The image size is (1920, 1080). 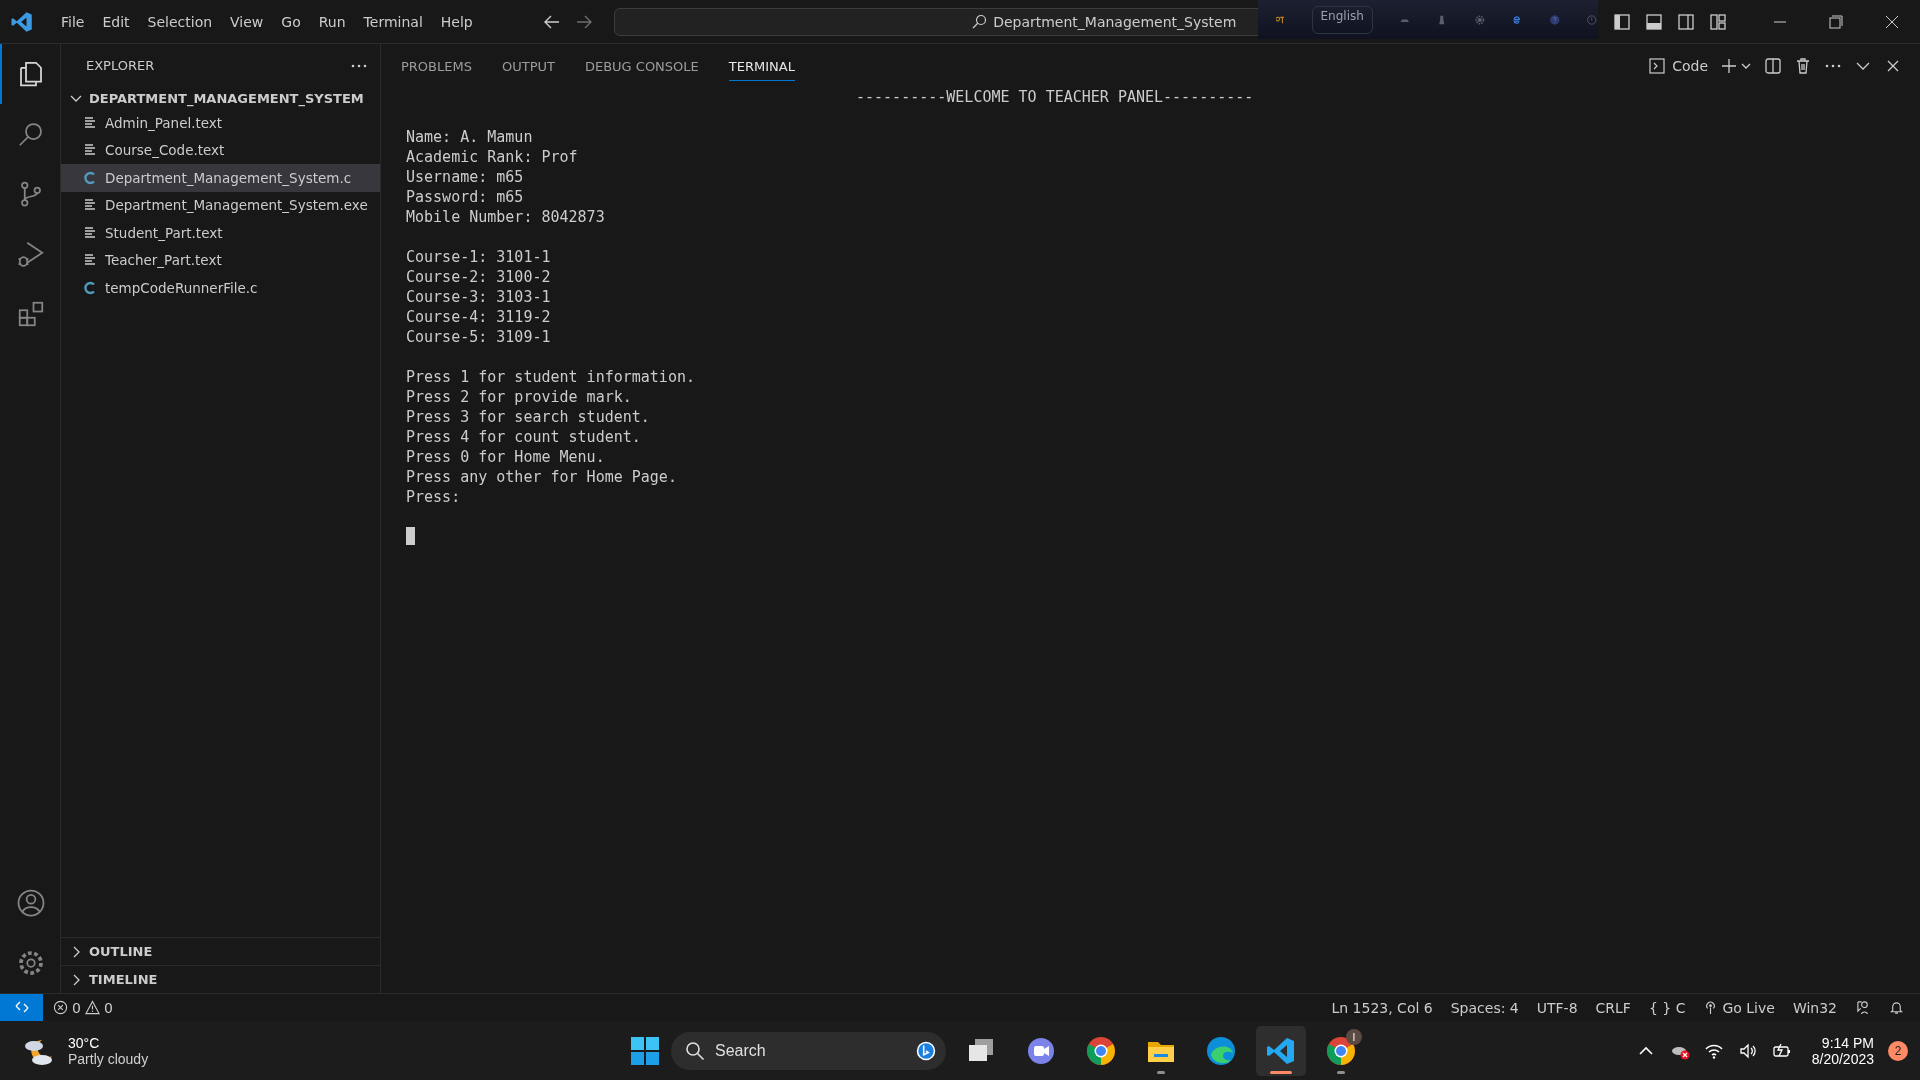 What do you see at coordinates (479, 297) in the screenshot?
I see `terminal-line: Course-3: 3103-1` at bounding box center [479, 297].